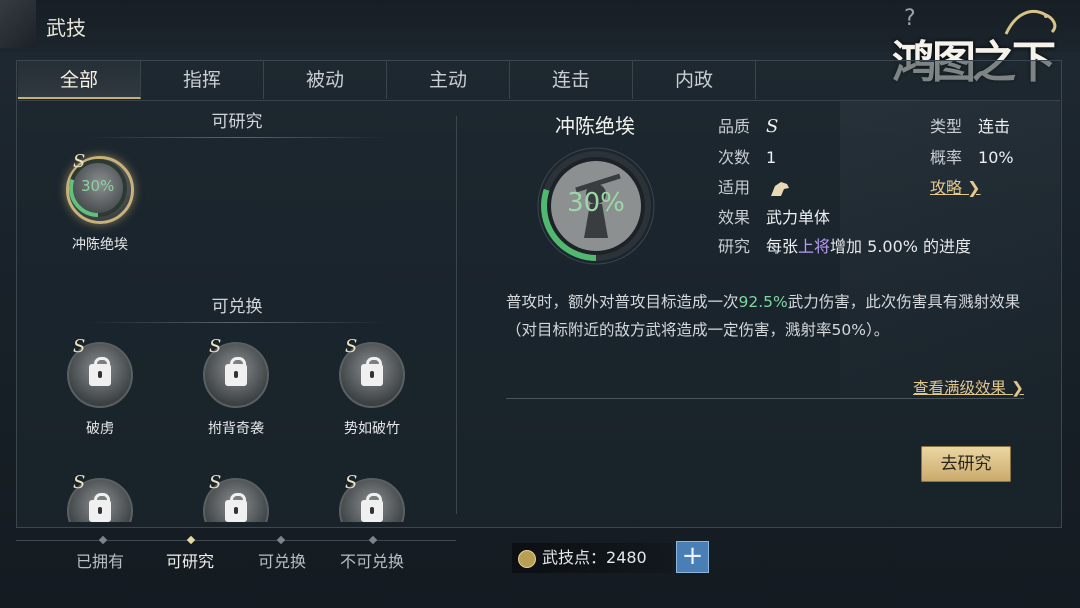  I want to click on tab-all: 全部, so click(79, 80).